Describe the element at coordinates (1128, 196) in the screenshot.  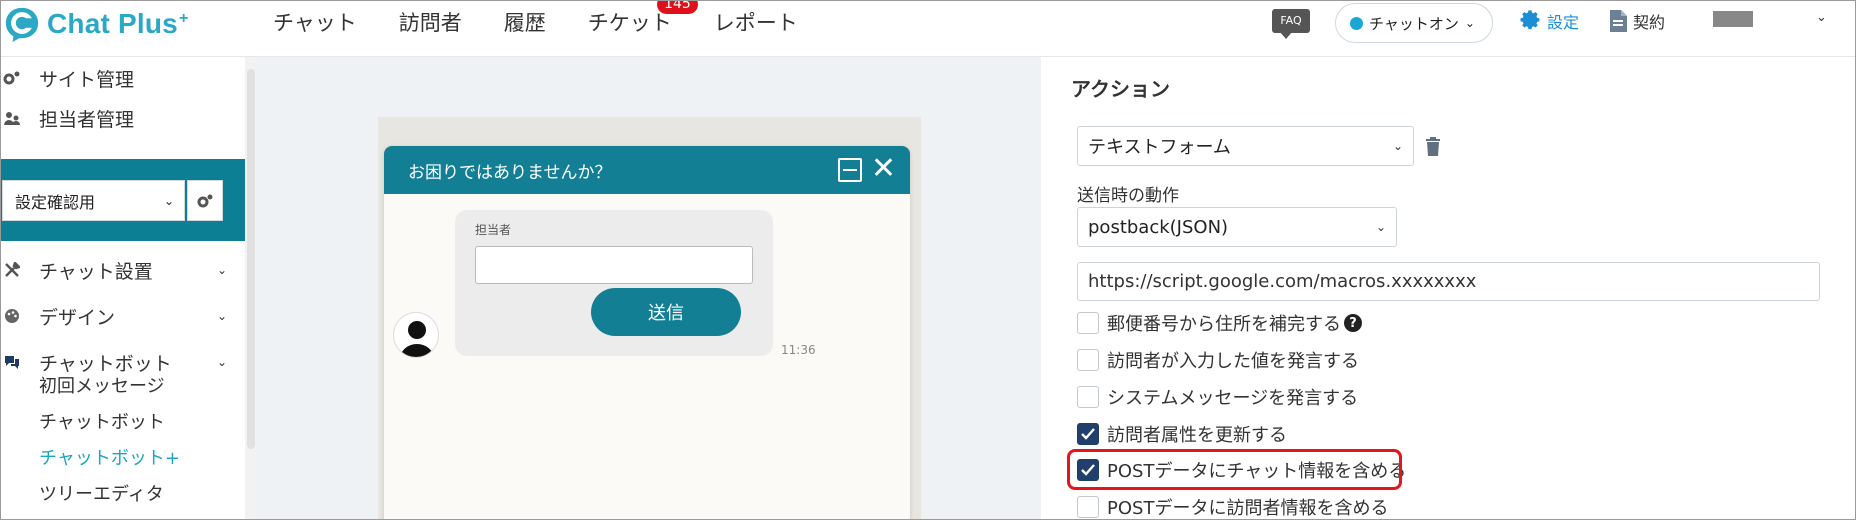
I see `submit-action-label: 送信時の動作` at that location.